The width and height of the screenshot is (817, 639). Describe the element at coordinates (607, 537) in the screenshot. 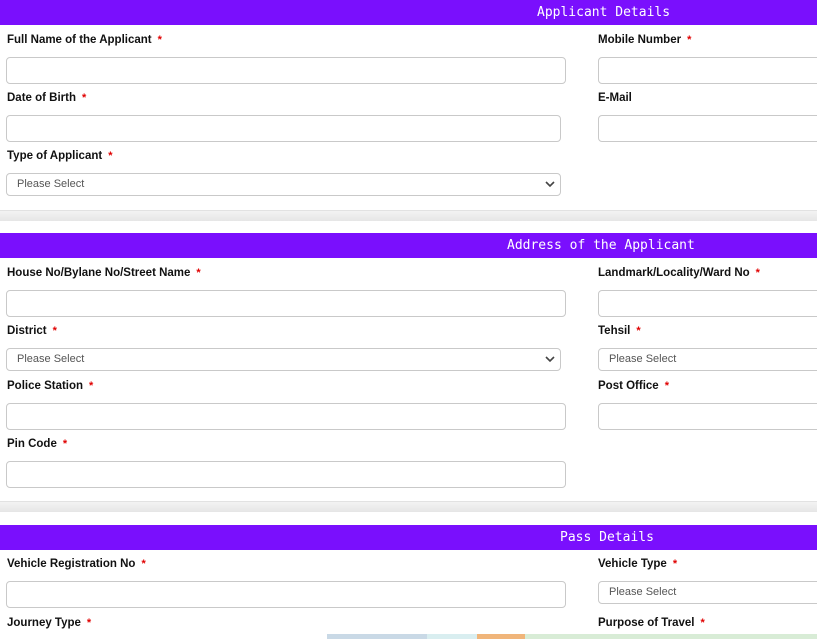

I see `pass-details-title: Pass Details` at that location.